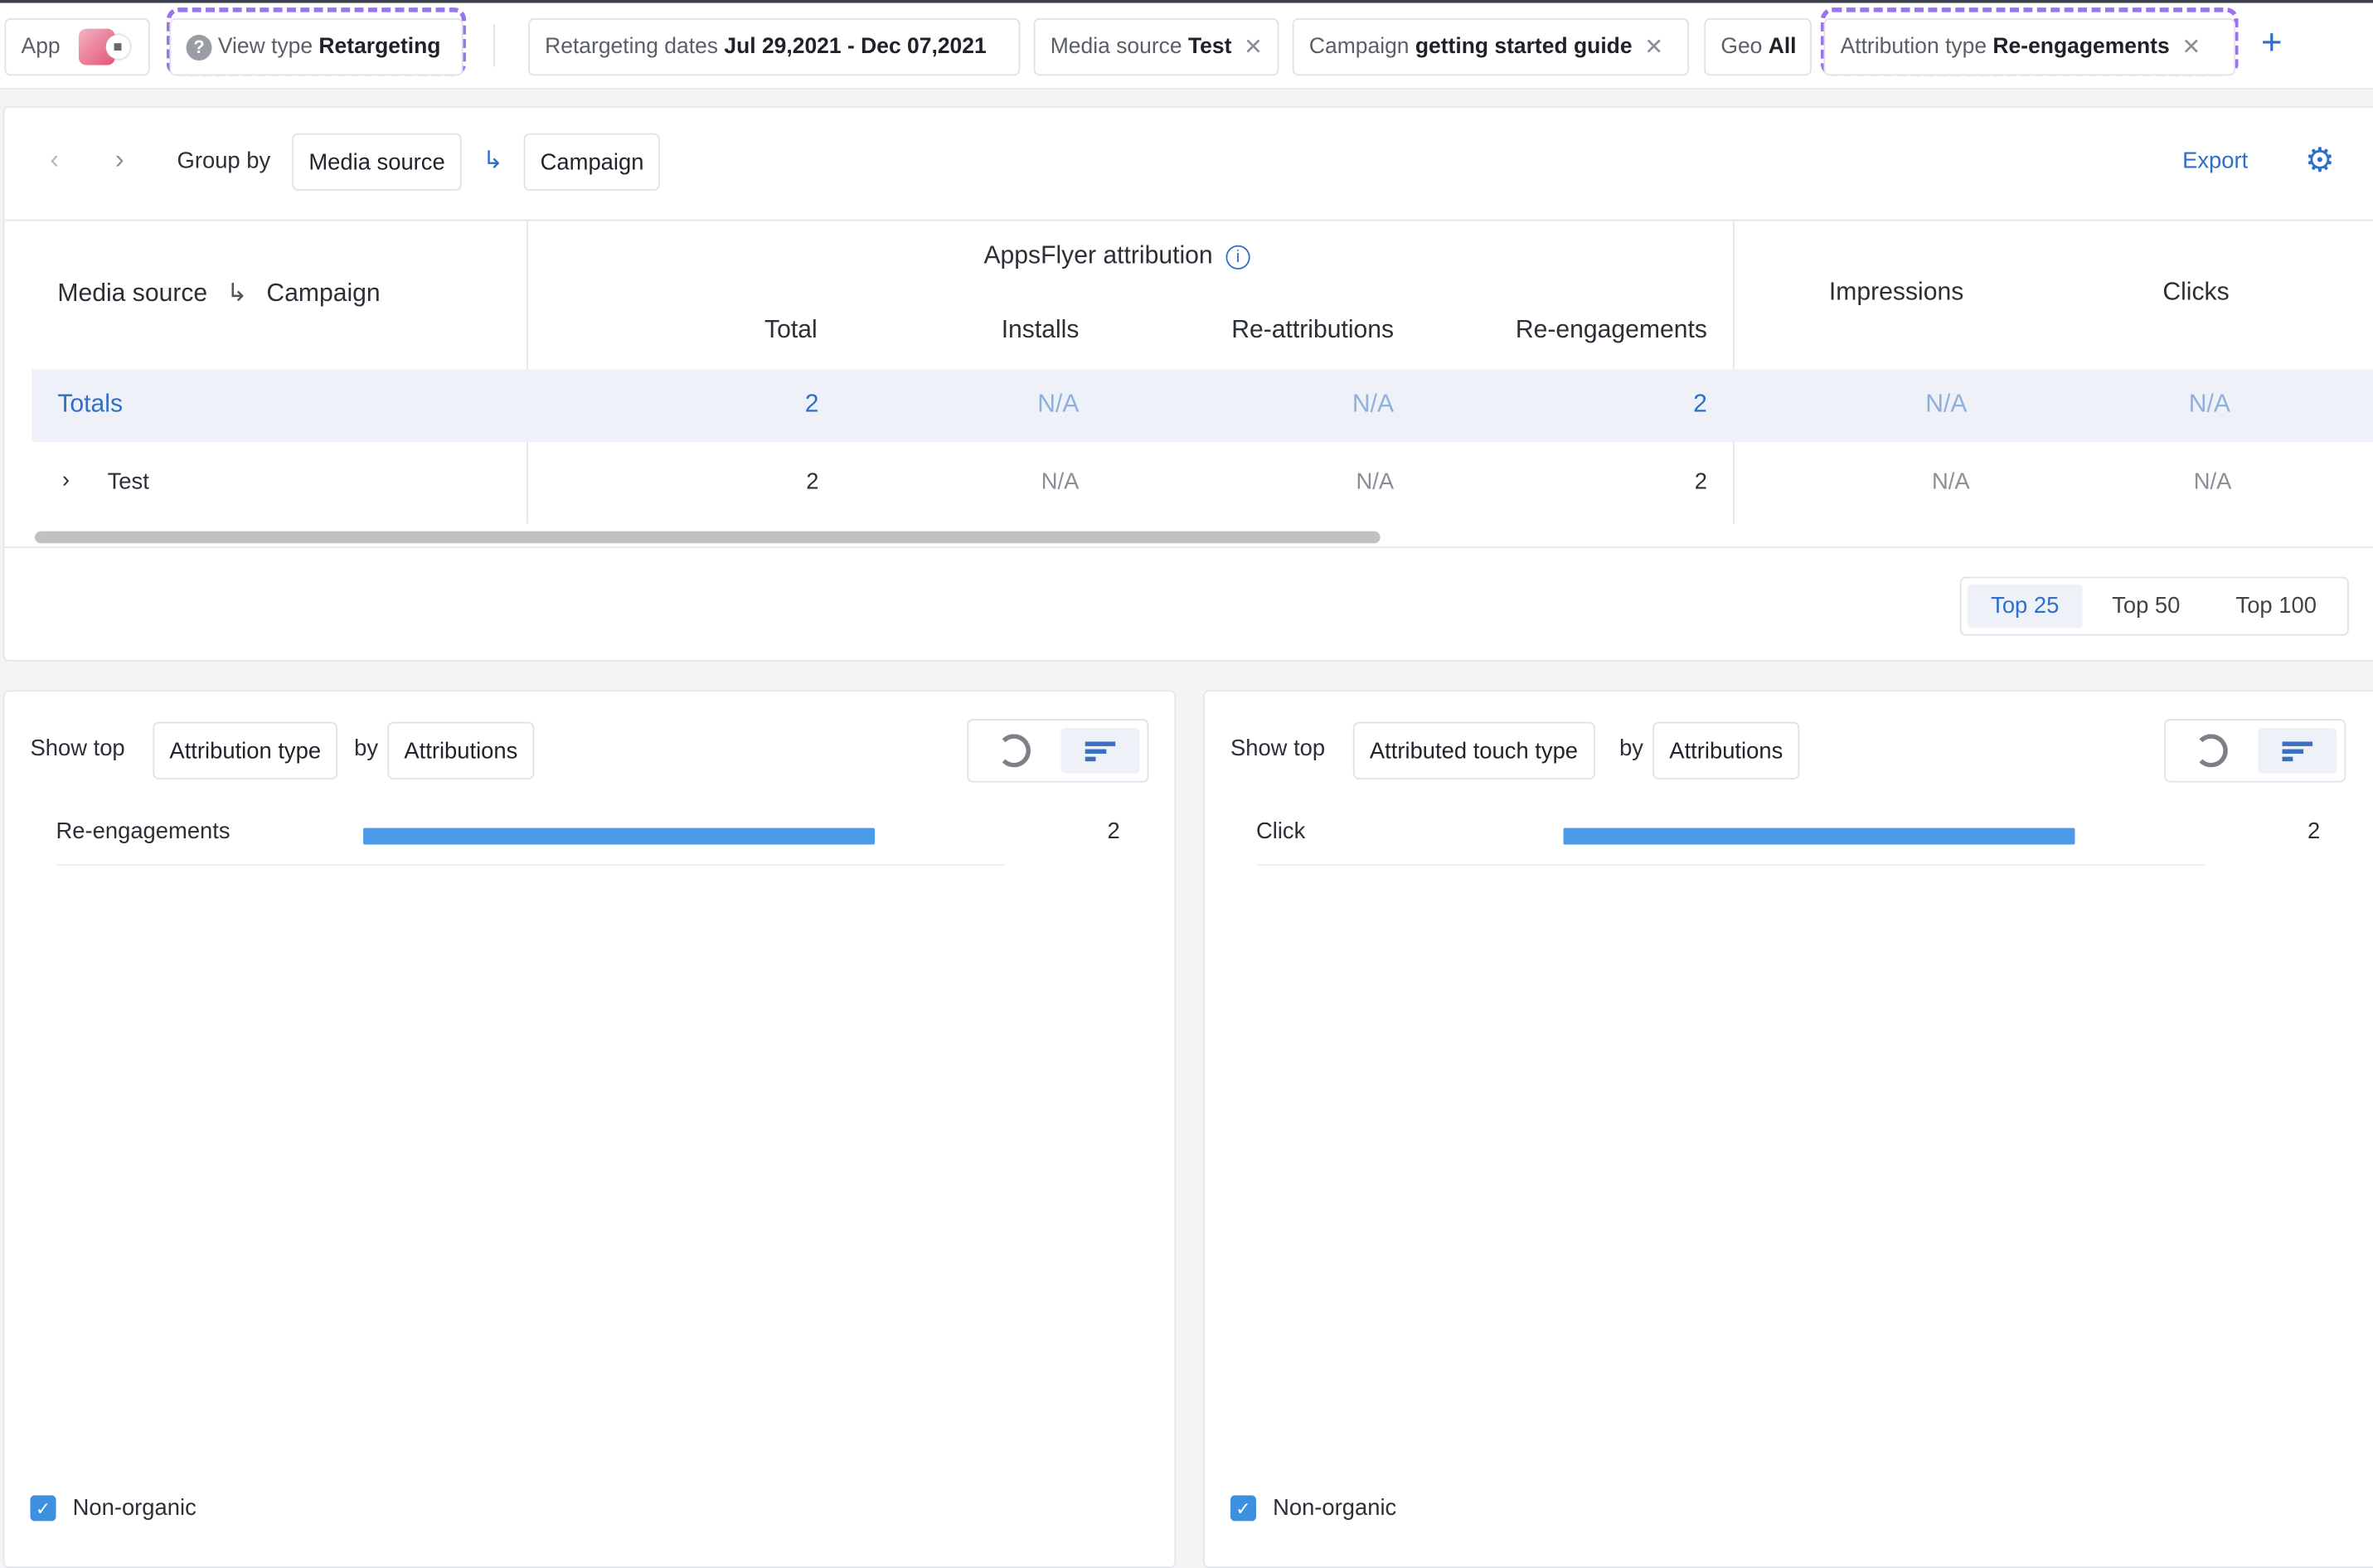 The width and height of the screenshot is (2373, 1568). What do you see at coordinates (134, 1508) in the screenshot?
I see `non-organic-label: Non-organic` at bounding box center [134, 1508].